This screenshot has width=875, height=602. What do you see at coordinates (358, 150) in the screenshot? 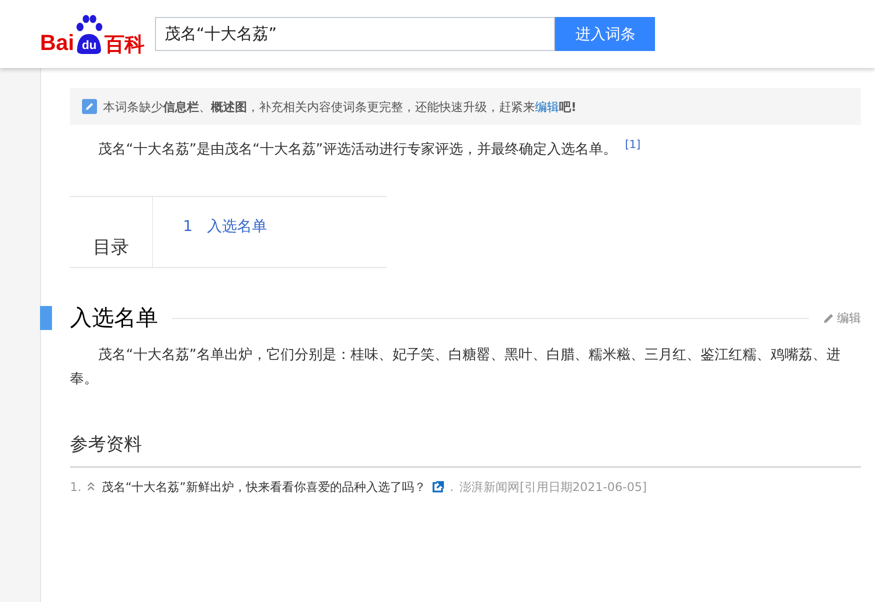
I see `summary-text: 茂名“十大名荔”是由茂名“十大名荔”评选活动进行专家评选，并最终确定入选名单。` at bounding box center [358, 150].